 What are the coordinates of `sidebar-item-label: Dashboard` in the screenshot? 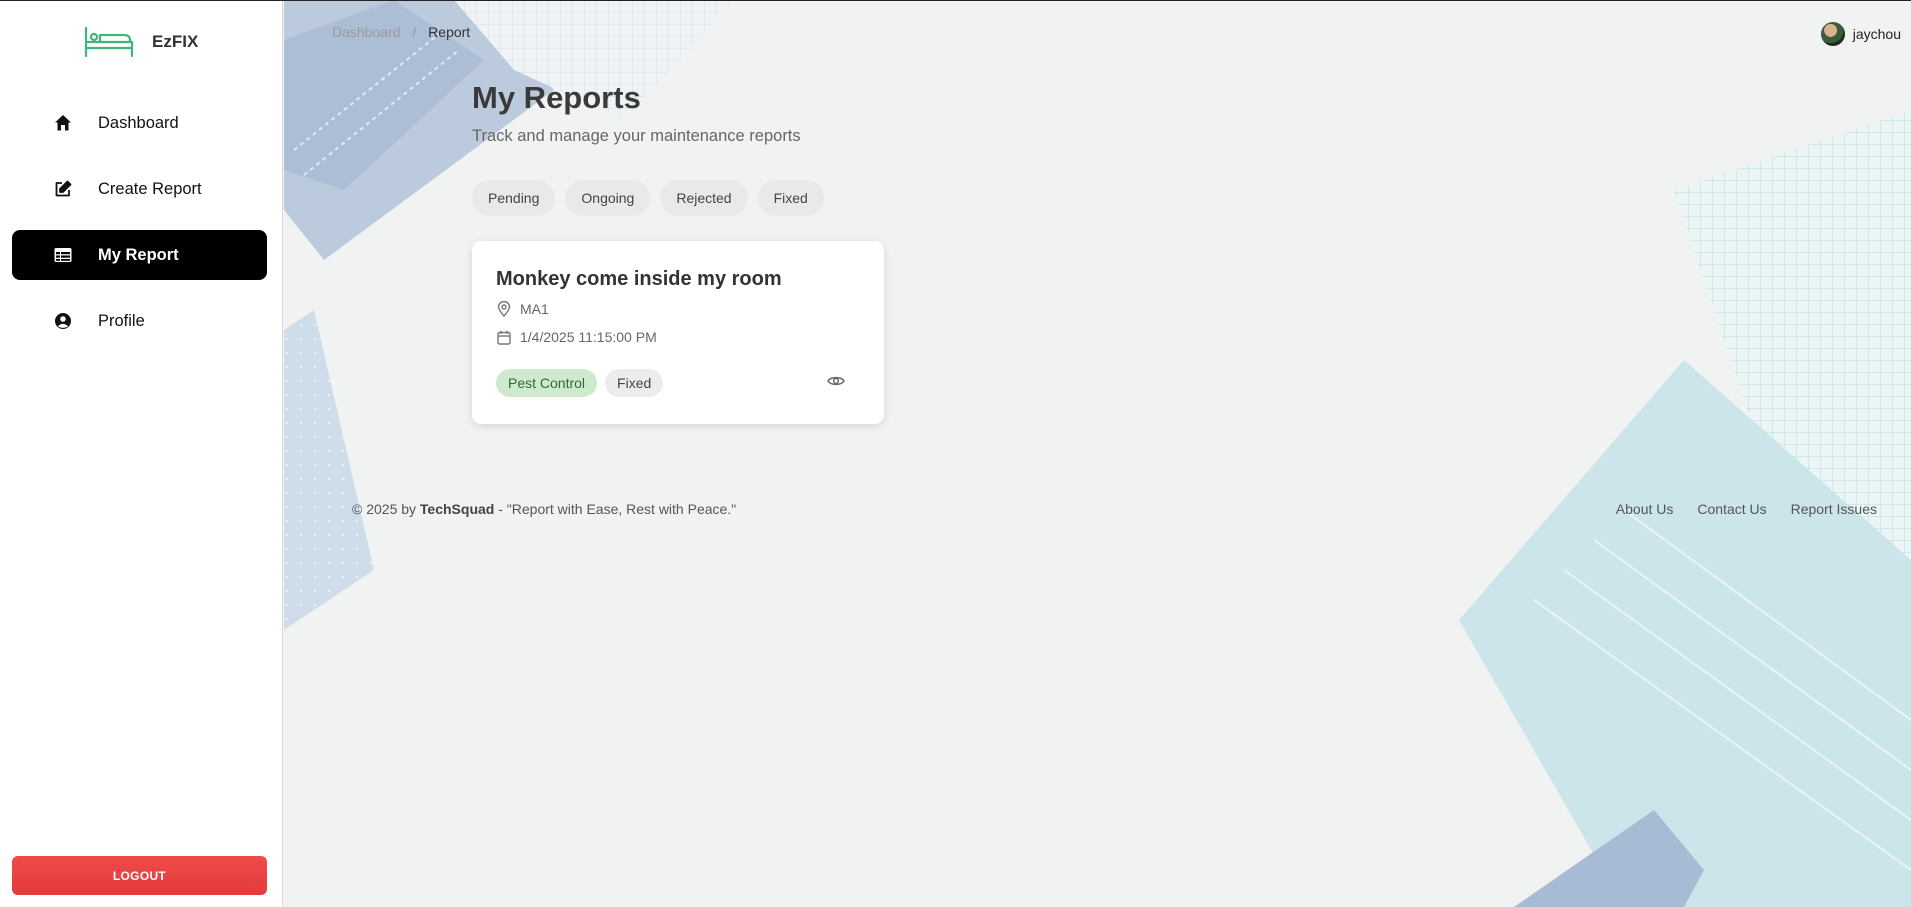 It's located at (138, 122).